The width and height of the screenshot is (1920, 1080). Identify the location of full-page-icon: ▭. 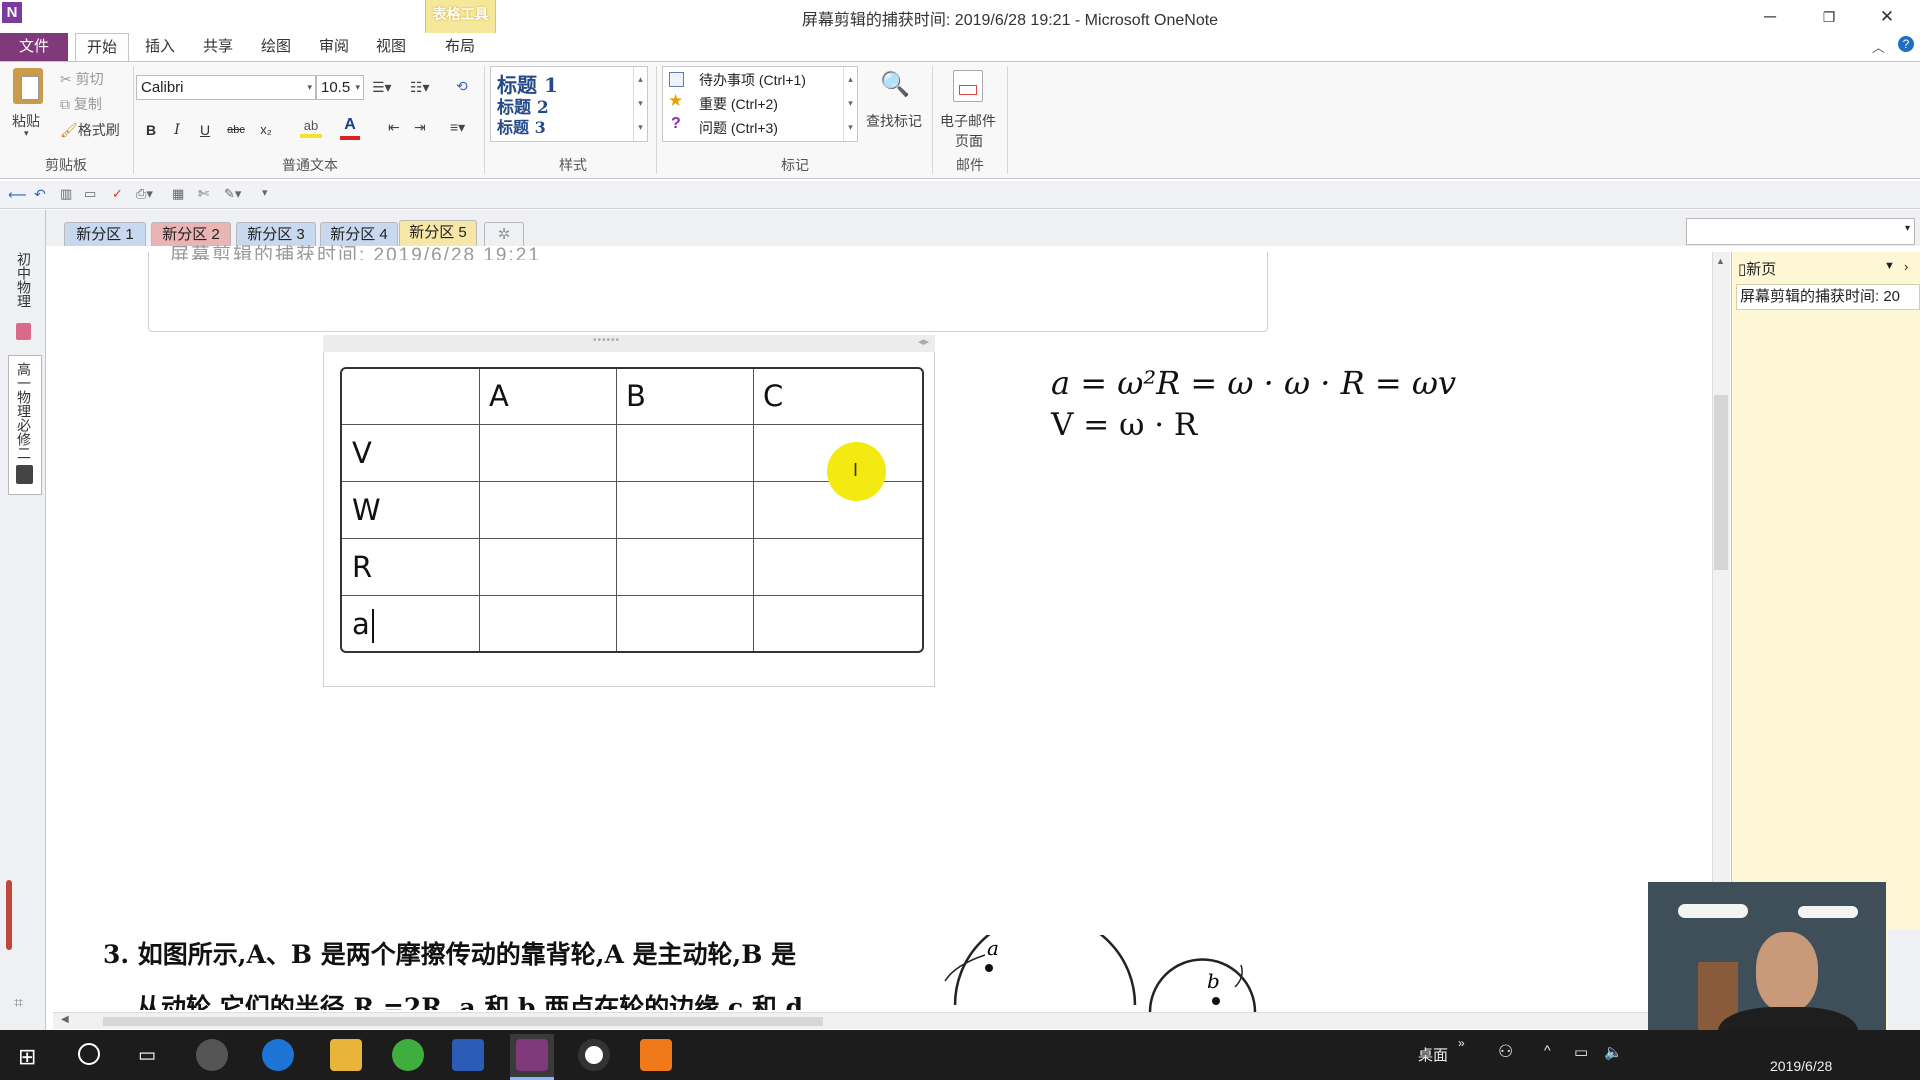
(90, 194).